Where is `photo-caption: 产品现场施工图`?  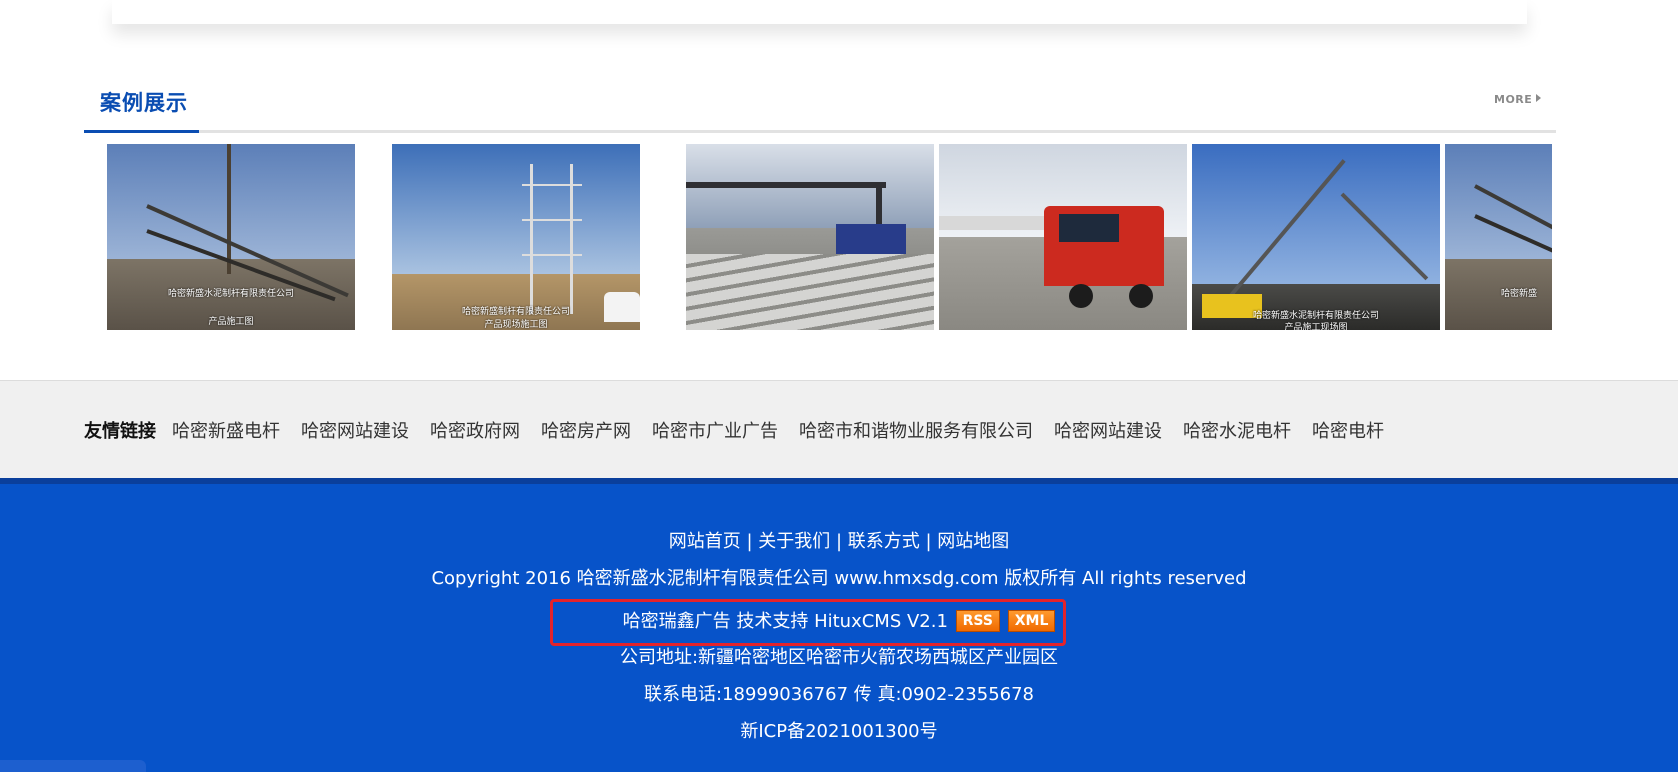 photo-caption: 产品现场施工图 is located at coordinates (516, 325).